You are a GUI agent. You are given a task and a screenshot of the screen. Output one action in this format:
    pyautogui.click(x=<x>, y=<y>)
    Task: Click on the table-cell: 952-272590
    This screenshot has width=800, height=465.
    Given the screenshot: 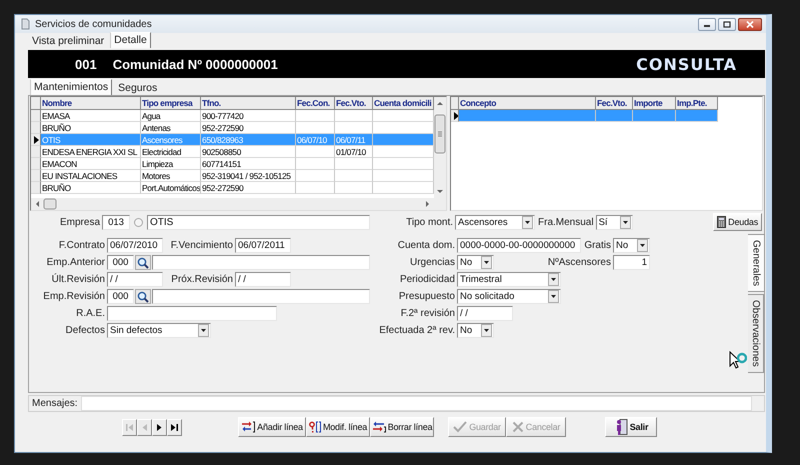 What is the action you would take?
    pyautogui.click(x=248, y=188)
    